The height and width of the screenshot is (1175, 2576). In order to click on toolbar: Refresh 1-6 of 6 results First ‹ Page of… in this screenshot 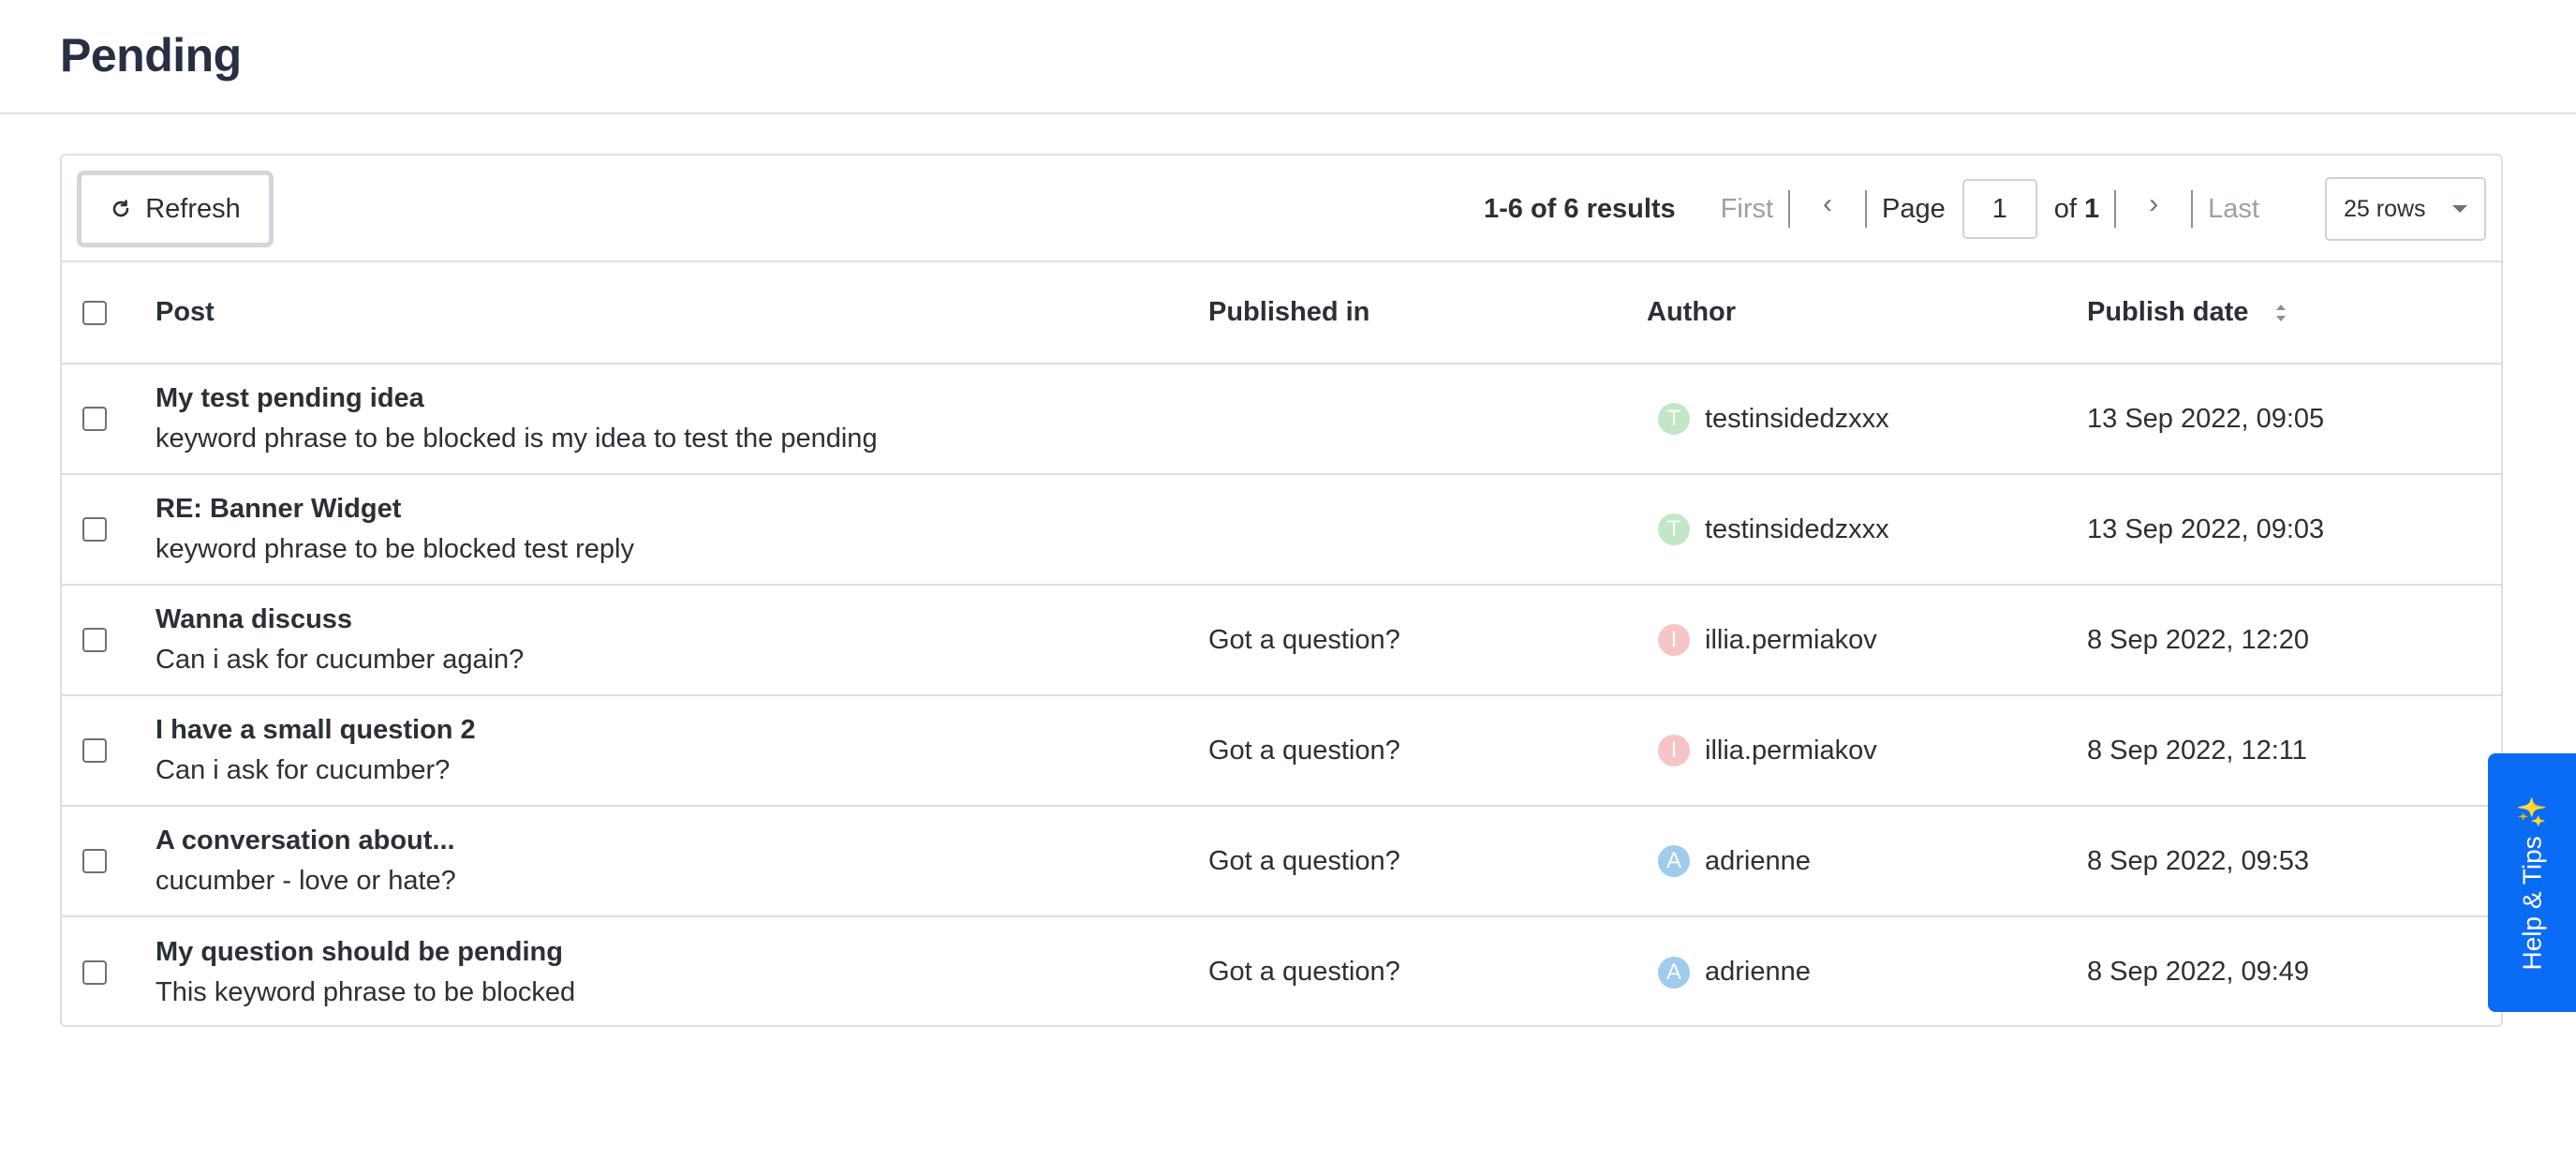, I will do `click(1281, 209)`.